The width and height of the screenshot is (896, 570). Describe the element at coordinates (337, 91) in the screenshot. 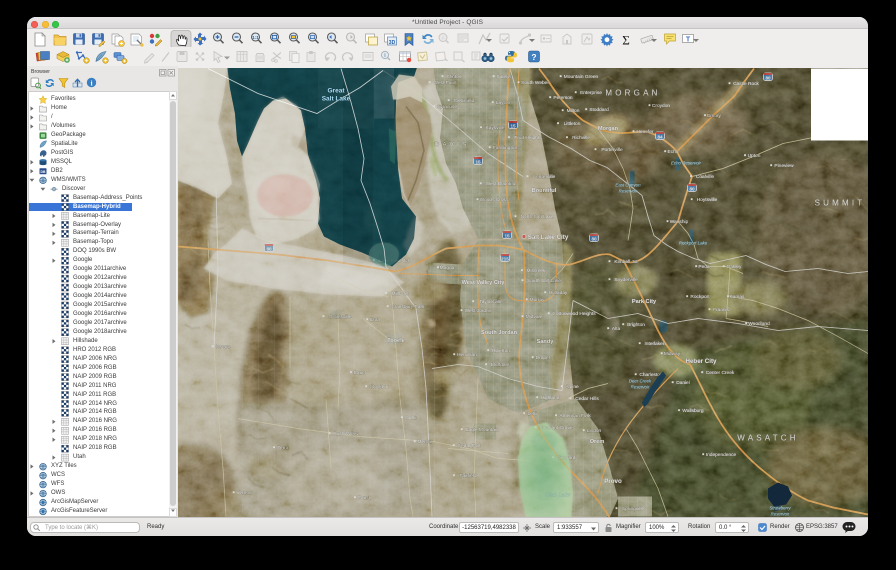

I see `svg-text: Great` at that location.